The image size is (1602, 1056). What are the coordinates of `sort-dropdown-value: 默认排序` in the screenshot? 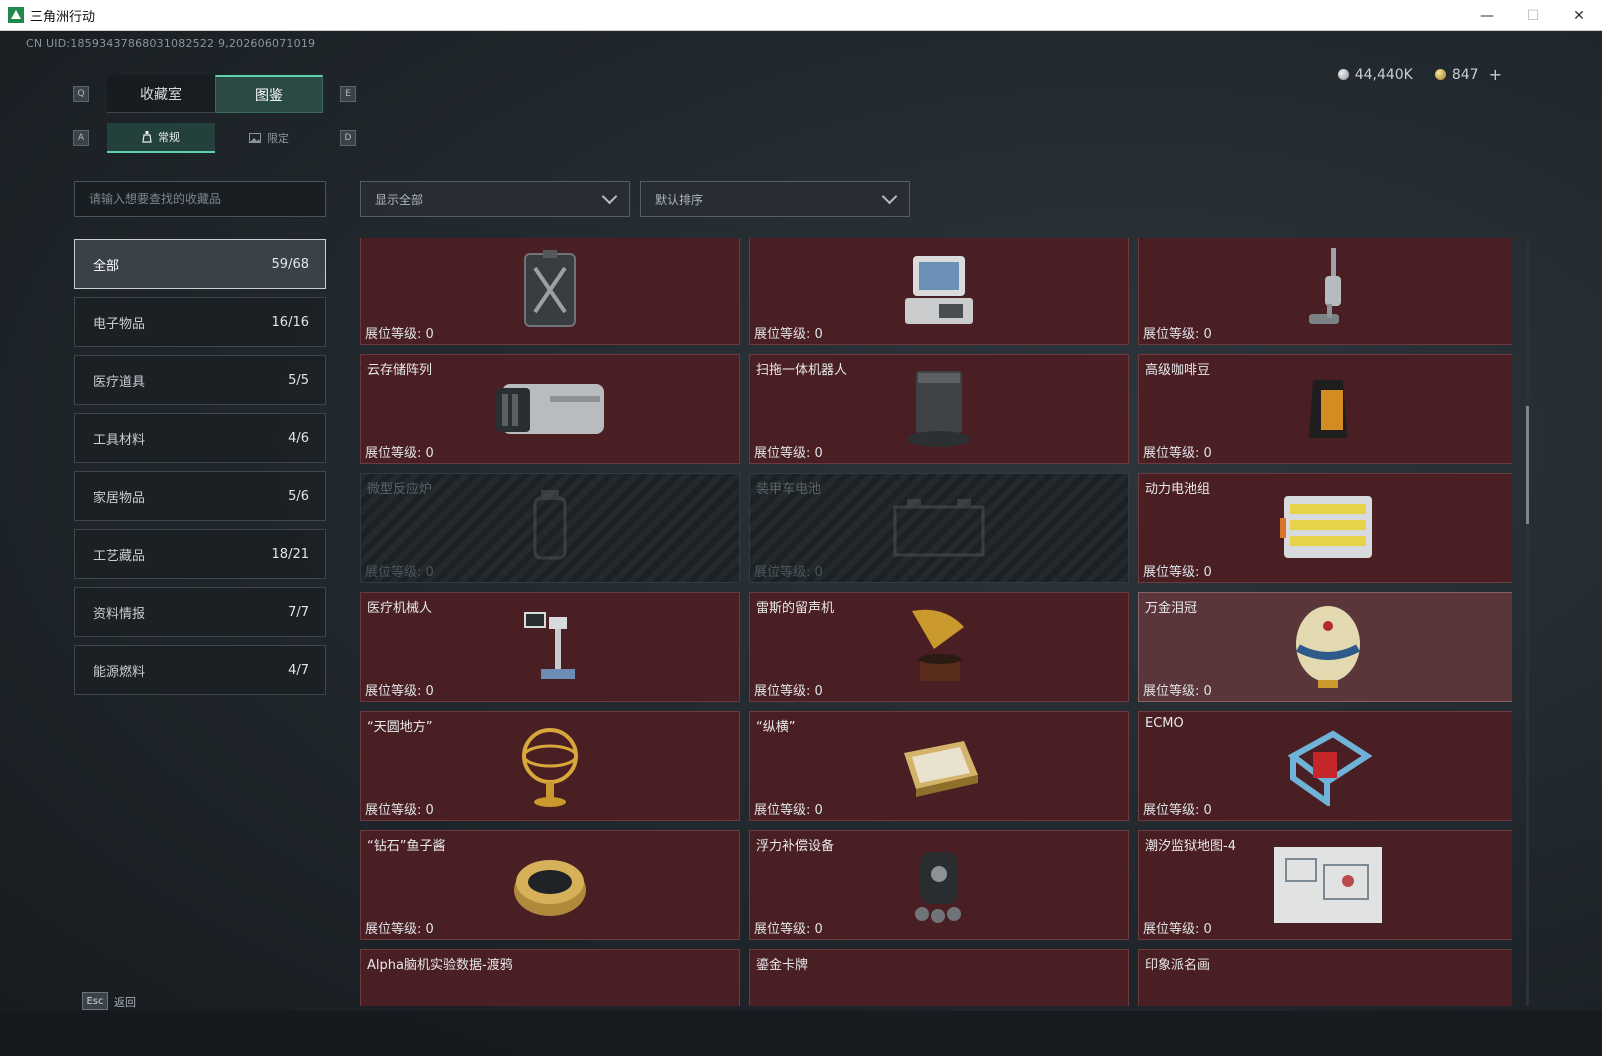 It's located at (679, 199).